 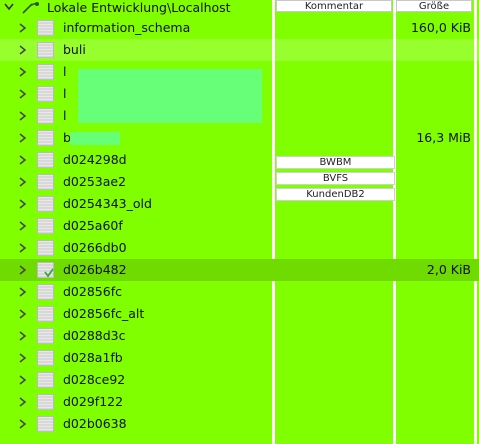 I want to click on database-name: d0266db0, so click(x=95, y=247).